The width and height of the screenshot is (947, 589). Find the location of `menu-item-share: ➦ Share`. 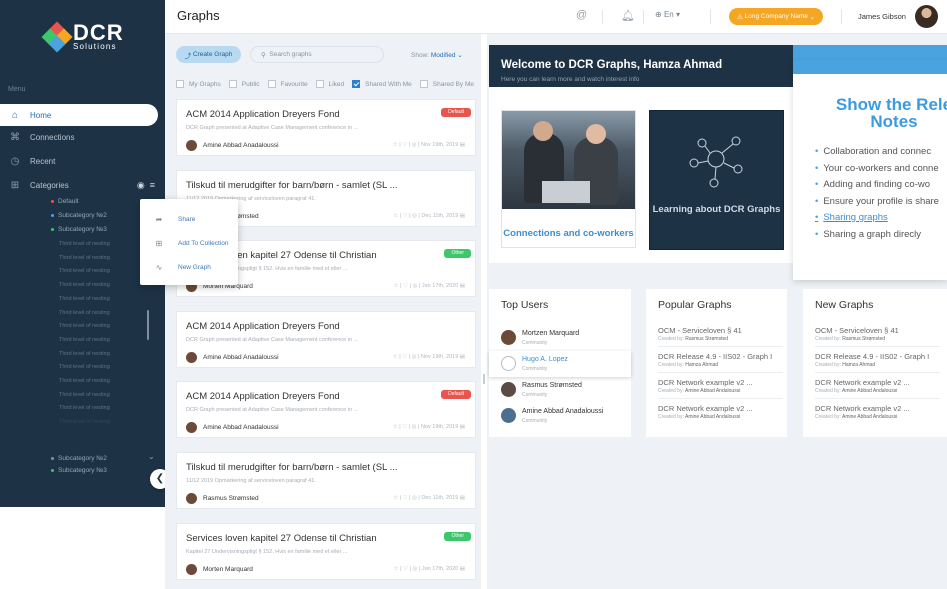

menu-item-share: ➦ Share is located at coordinates (189, 219).